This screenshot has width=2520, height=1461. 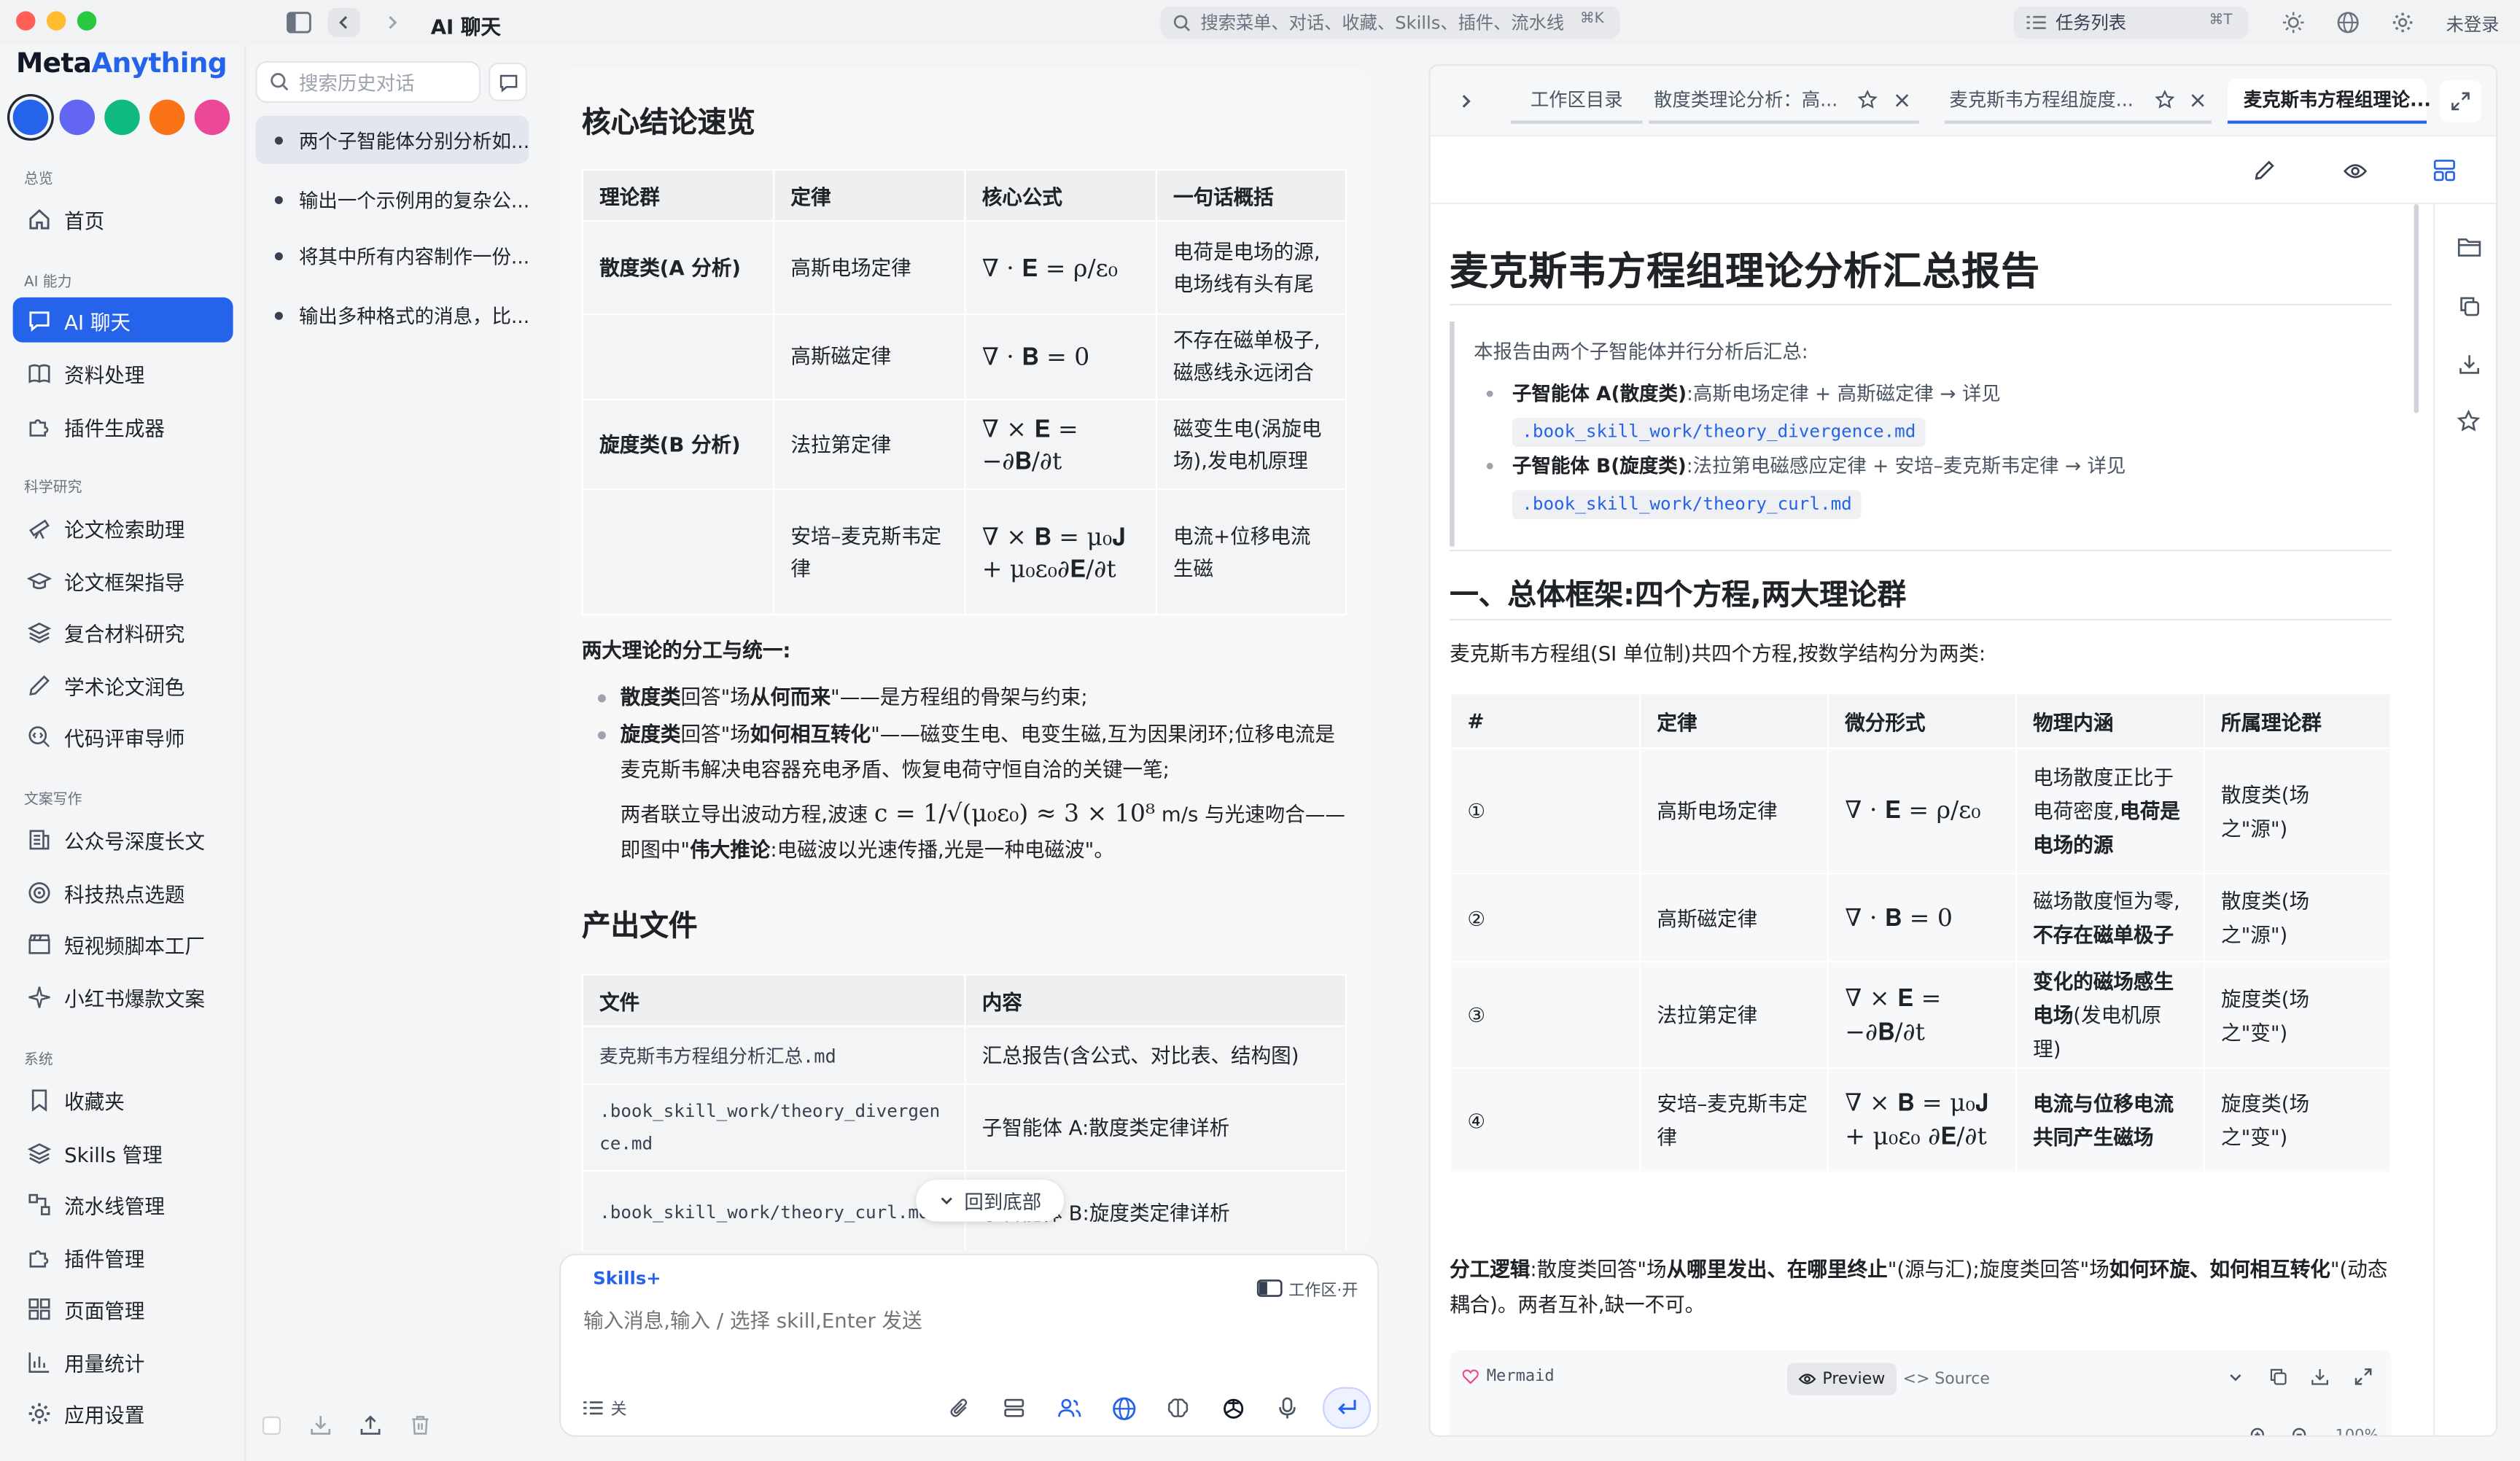 What do you see at coordinates (123, 1308) in the screenshot?
I see `sidebar-item-pages: 页面管理` at bounding box center [123, 1308].